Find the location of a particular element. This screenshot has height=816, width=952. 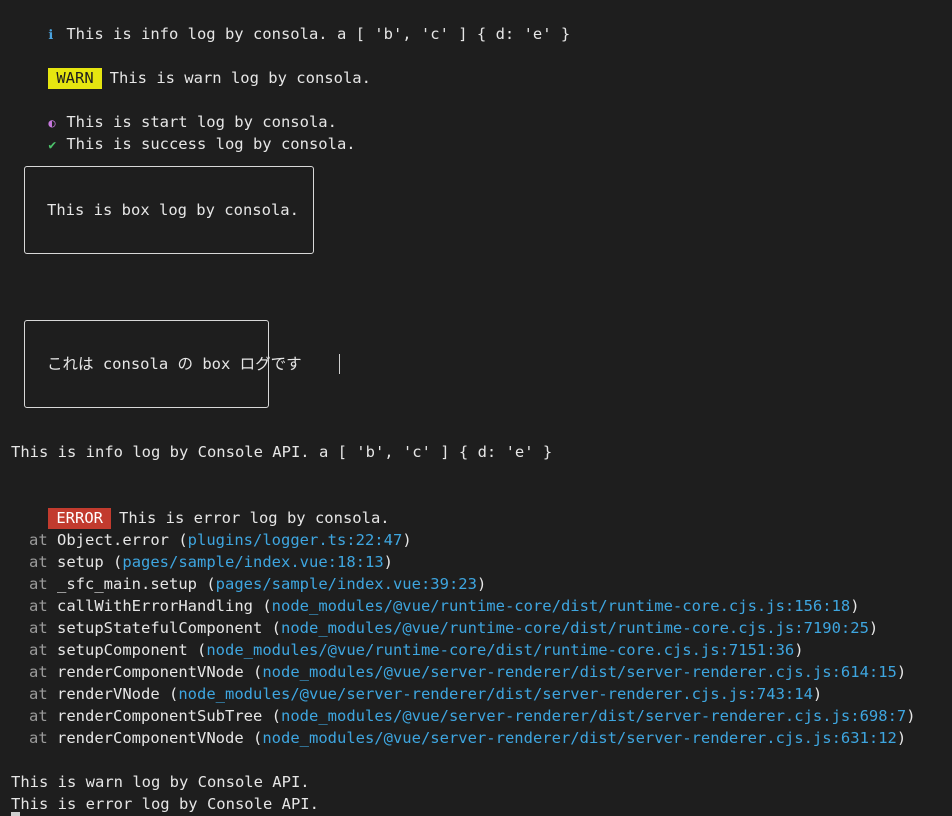

box-log-text: This is box log by consola. is located at coordinates (173, 210).